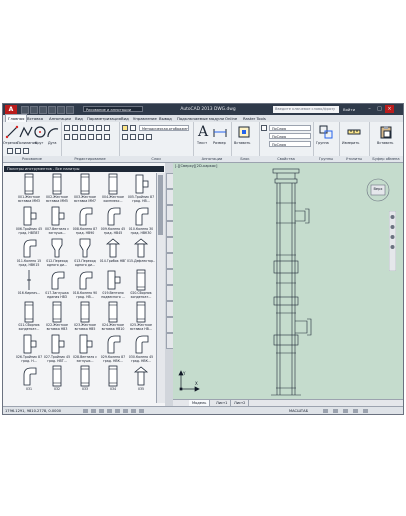 The height and width of the screenshot is (516, 406). What do you see at coordinates (12, 132) in the screenshot?
I see `line-tool-icon` at bounding box center [12, 132].